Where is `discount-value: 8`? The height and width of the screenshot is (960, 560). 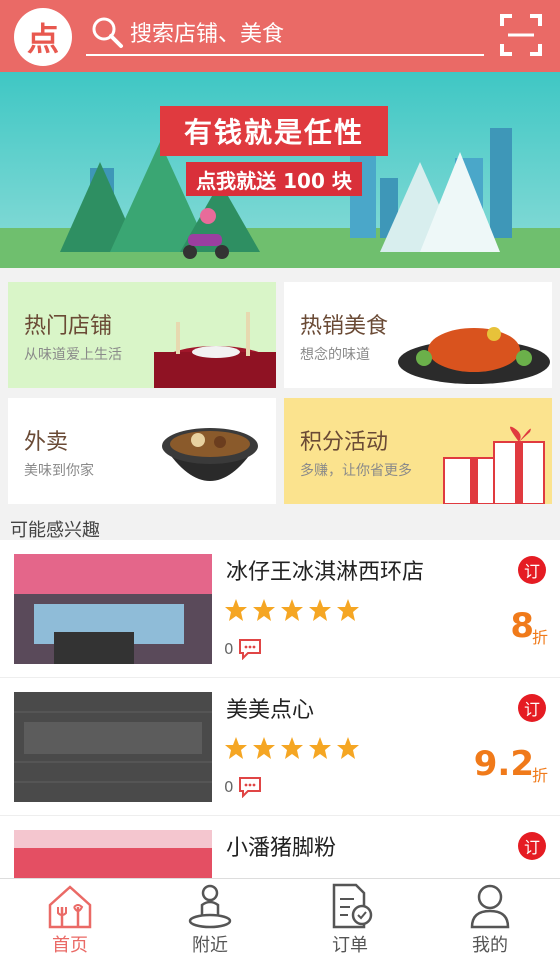 discount-value: 8 is located at coordinates (522, 626).